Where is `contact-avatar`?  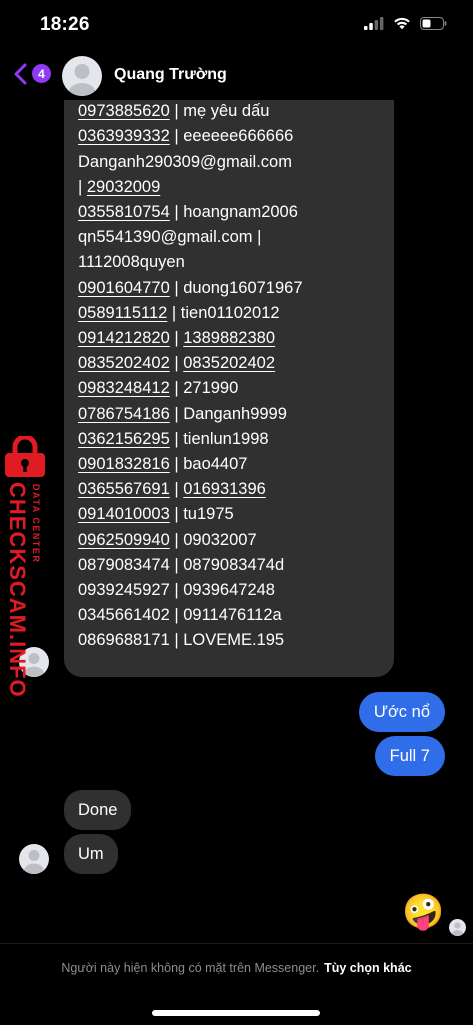 contact-avatar is located at coordinates (82, 76).